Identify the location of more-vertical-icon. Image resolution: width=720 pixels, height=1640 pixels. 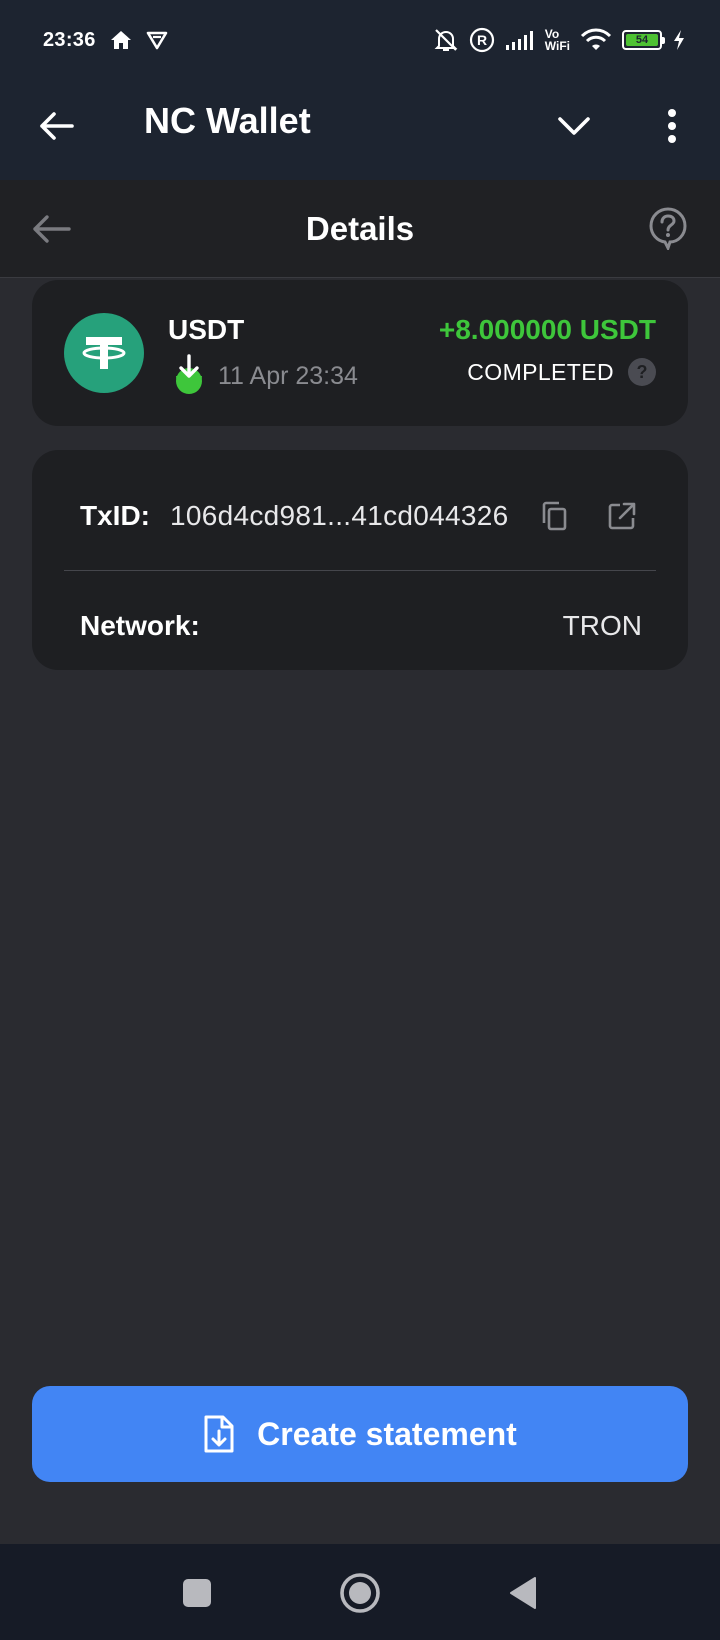
(672, 126).